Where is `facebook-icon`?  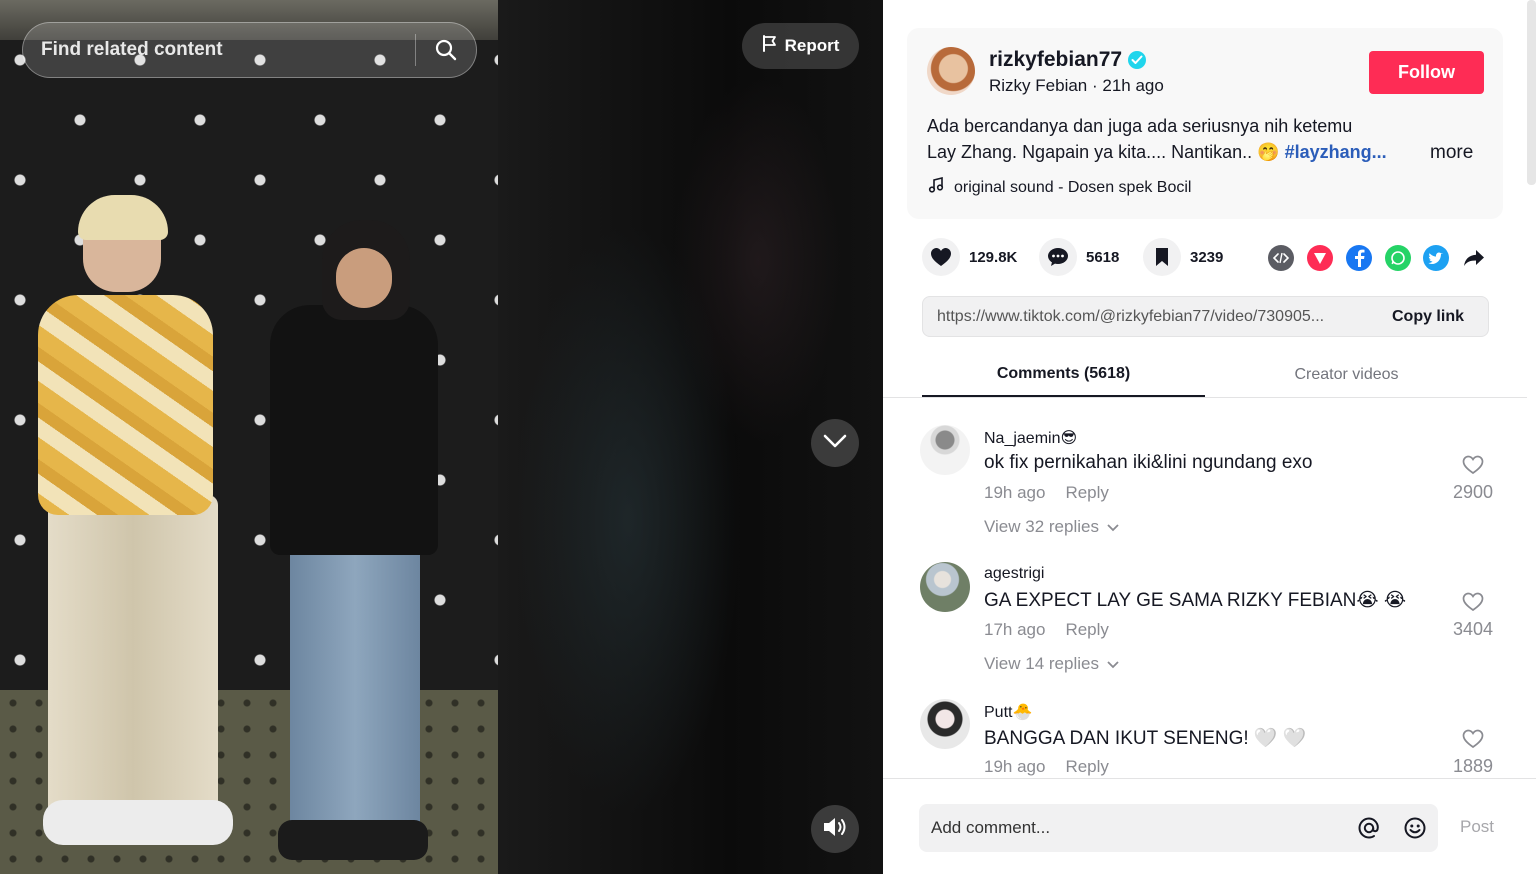
facebook-icon is located at coordinates (1359, 258).